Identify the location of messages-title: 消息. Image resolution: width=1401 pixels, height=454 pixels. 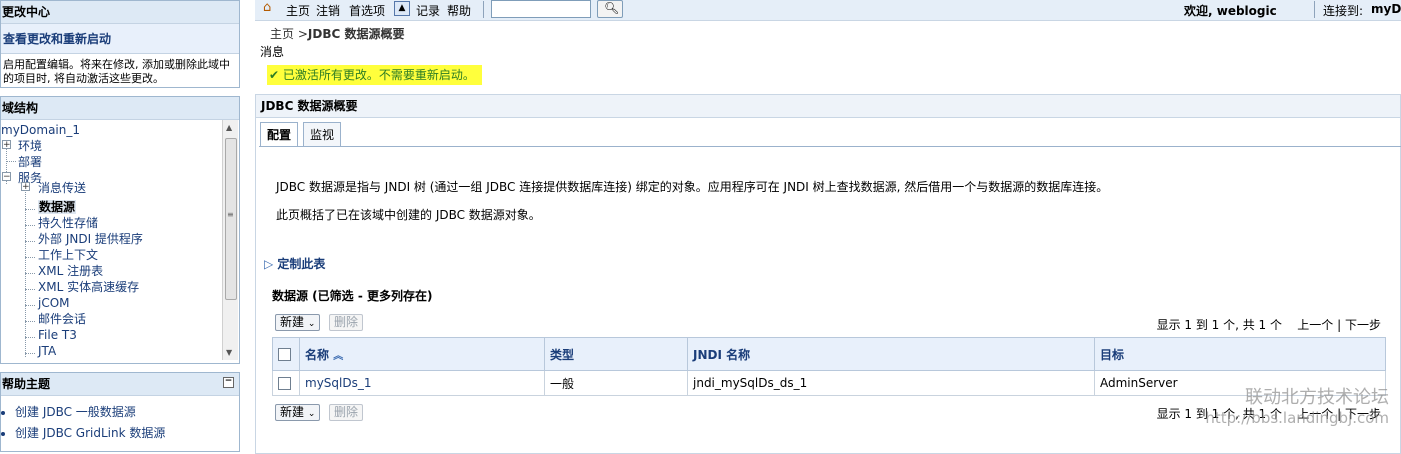
(272, 52).